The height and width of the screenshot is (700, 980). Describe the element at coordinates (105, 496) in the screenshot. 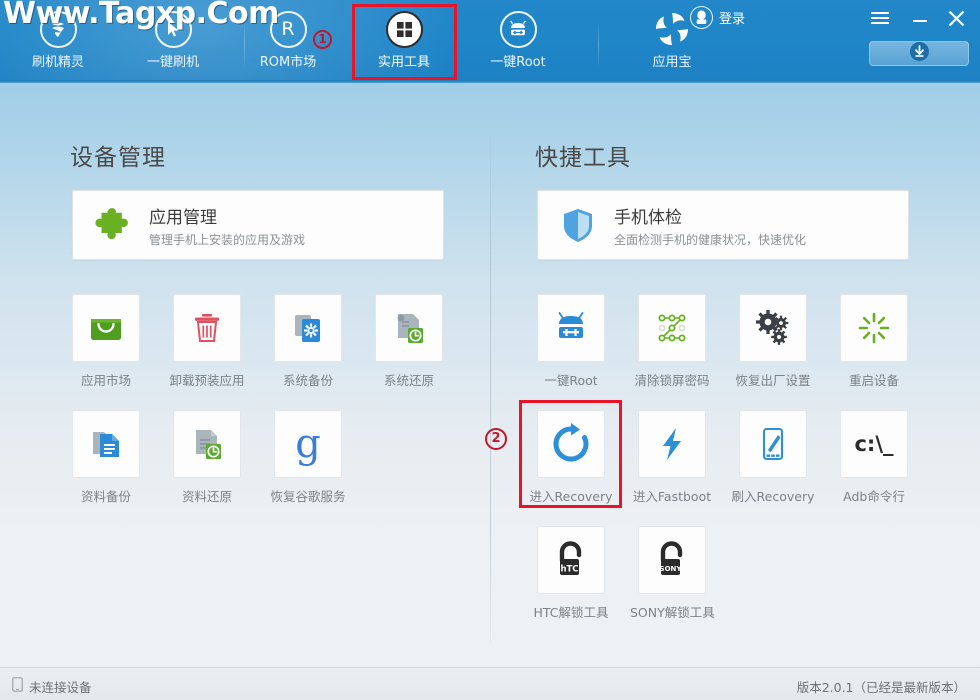

I see `tile-label: 资料备份` at that location.